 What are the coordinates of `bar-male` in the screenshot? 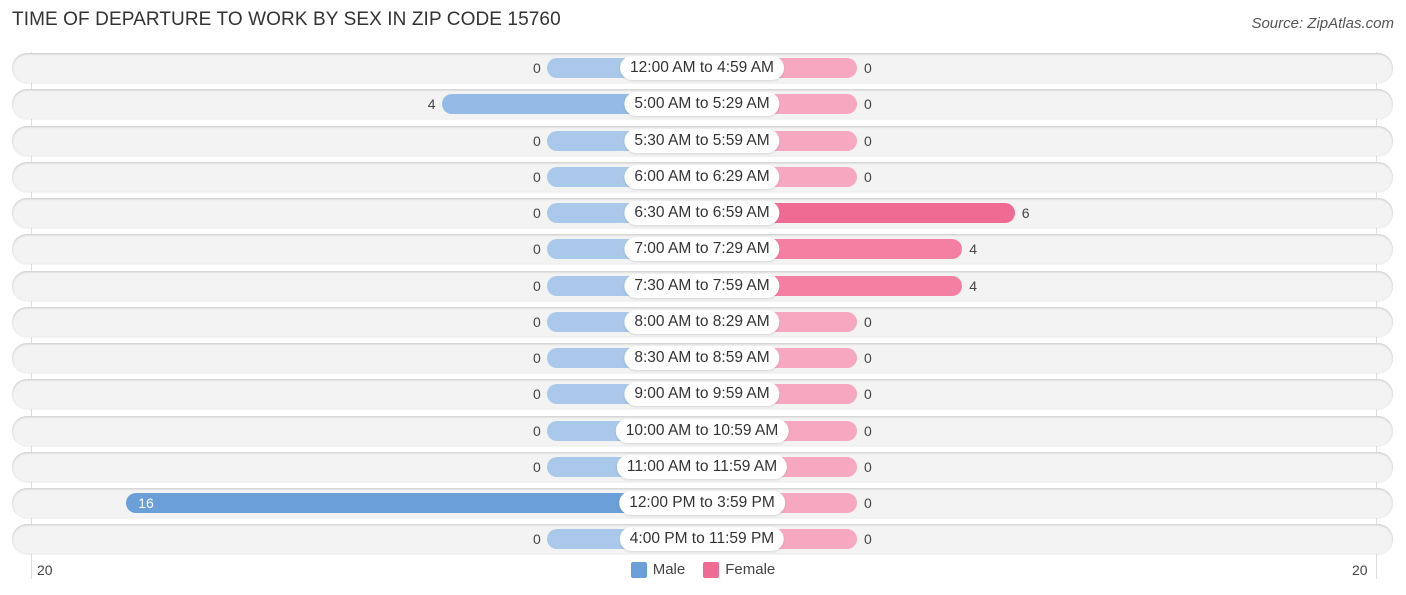 It's located at (414, 503).